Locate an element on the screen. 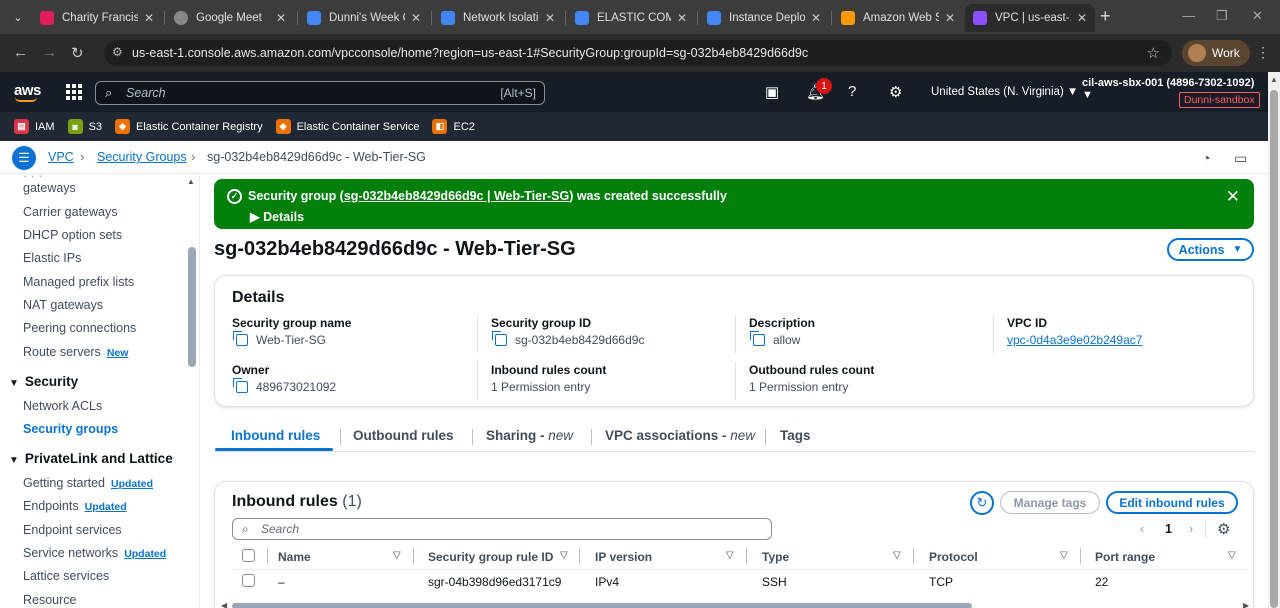  back-arrow-icon: ← is located at coordinates (20, 52).